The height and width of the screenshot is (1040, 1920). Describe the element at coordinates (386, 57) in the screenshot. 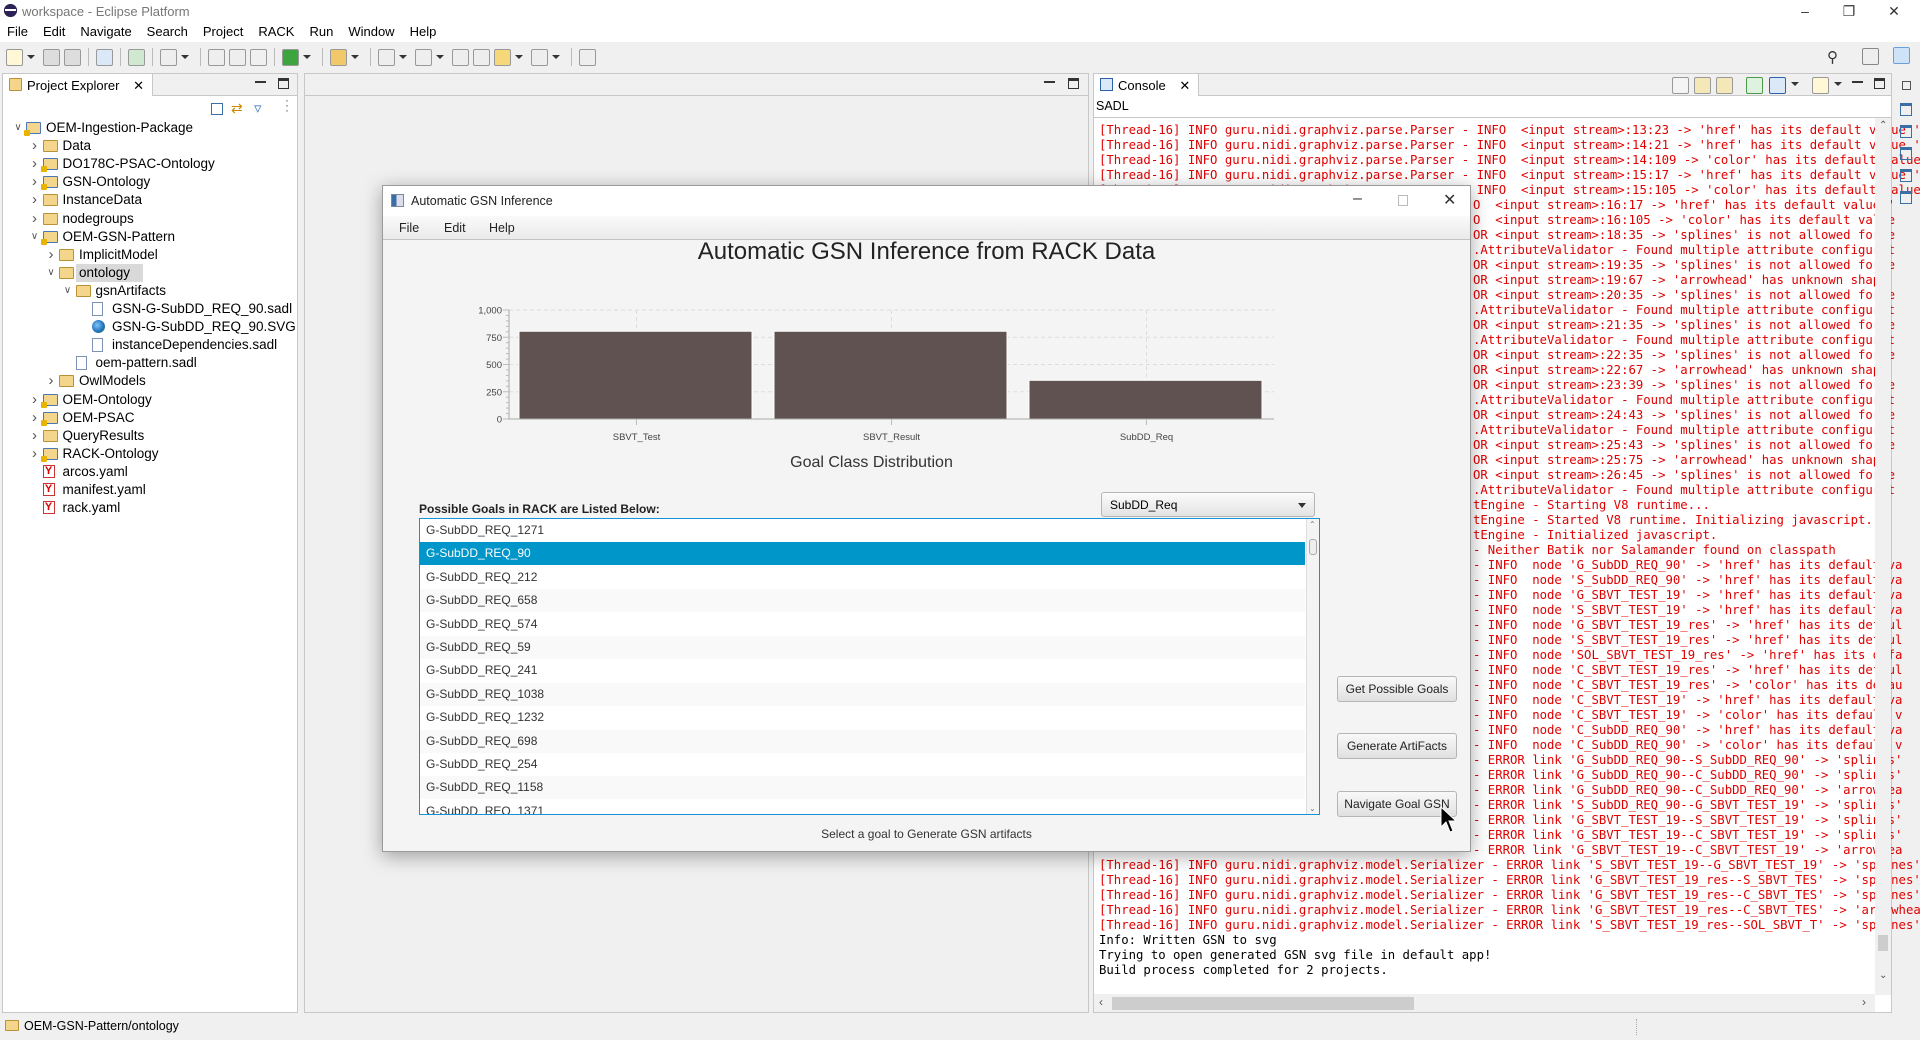

I see `next-annotation-icon` at that location.